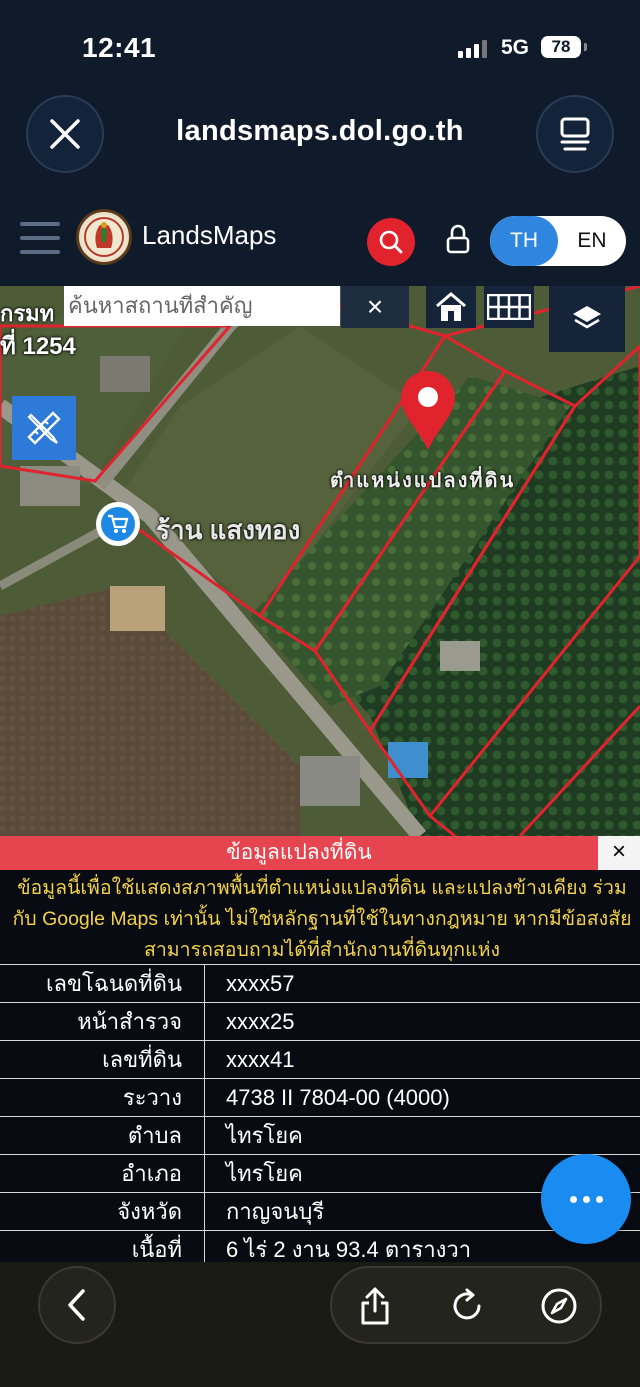 The width and height of the screenshot is (640, 1387). What do you see at coordinates (320, 140) in the screenshot?
I see `browser-urlbar: landsmaps.dol.go.th` at bounding box center [320, 140].